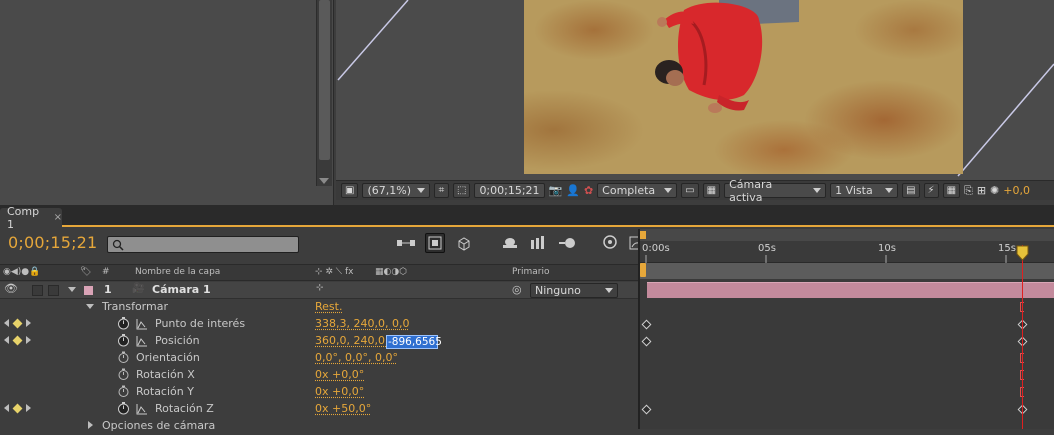 This screenshot has width=1054, height=435. What do you see at coordinates (1016, 190) in the screenshot?
I see `exposure-value: +0,0` at bounding box center [1016, 190].